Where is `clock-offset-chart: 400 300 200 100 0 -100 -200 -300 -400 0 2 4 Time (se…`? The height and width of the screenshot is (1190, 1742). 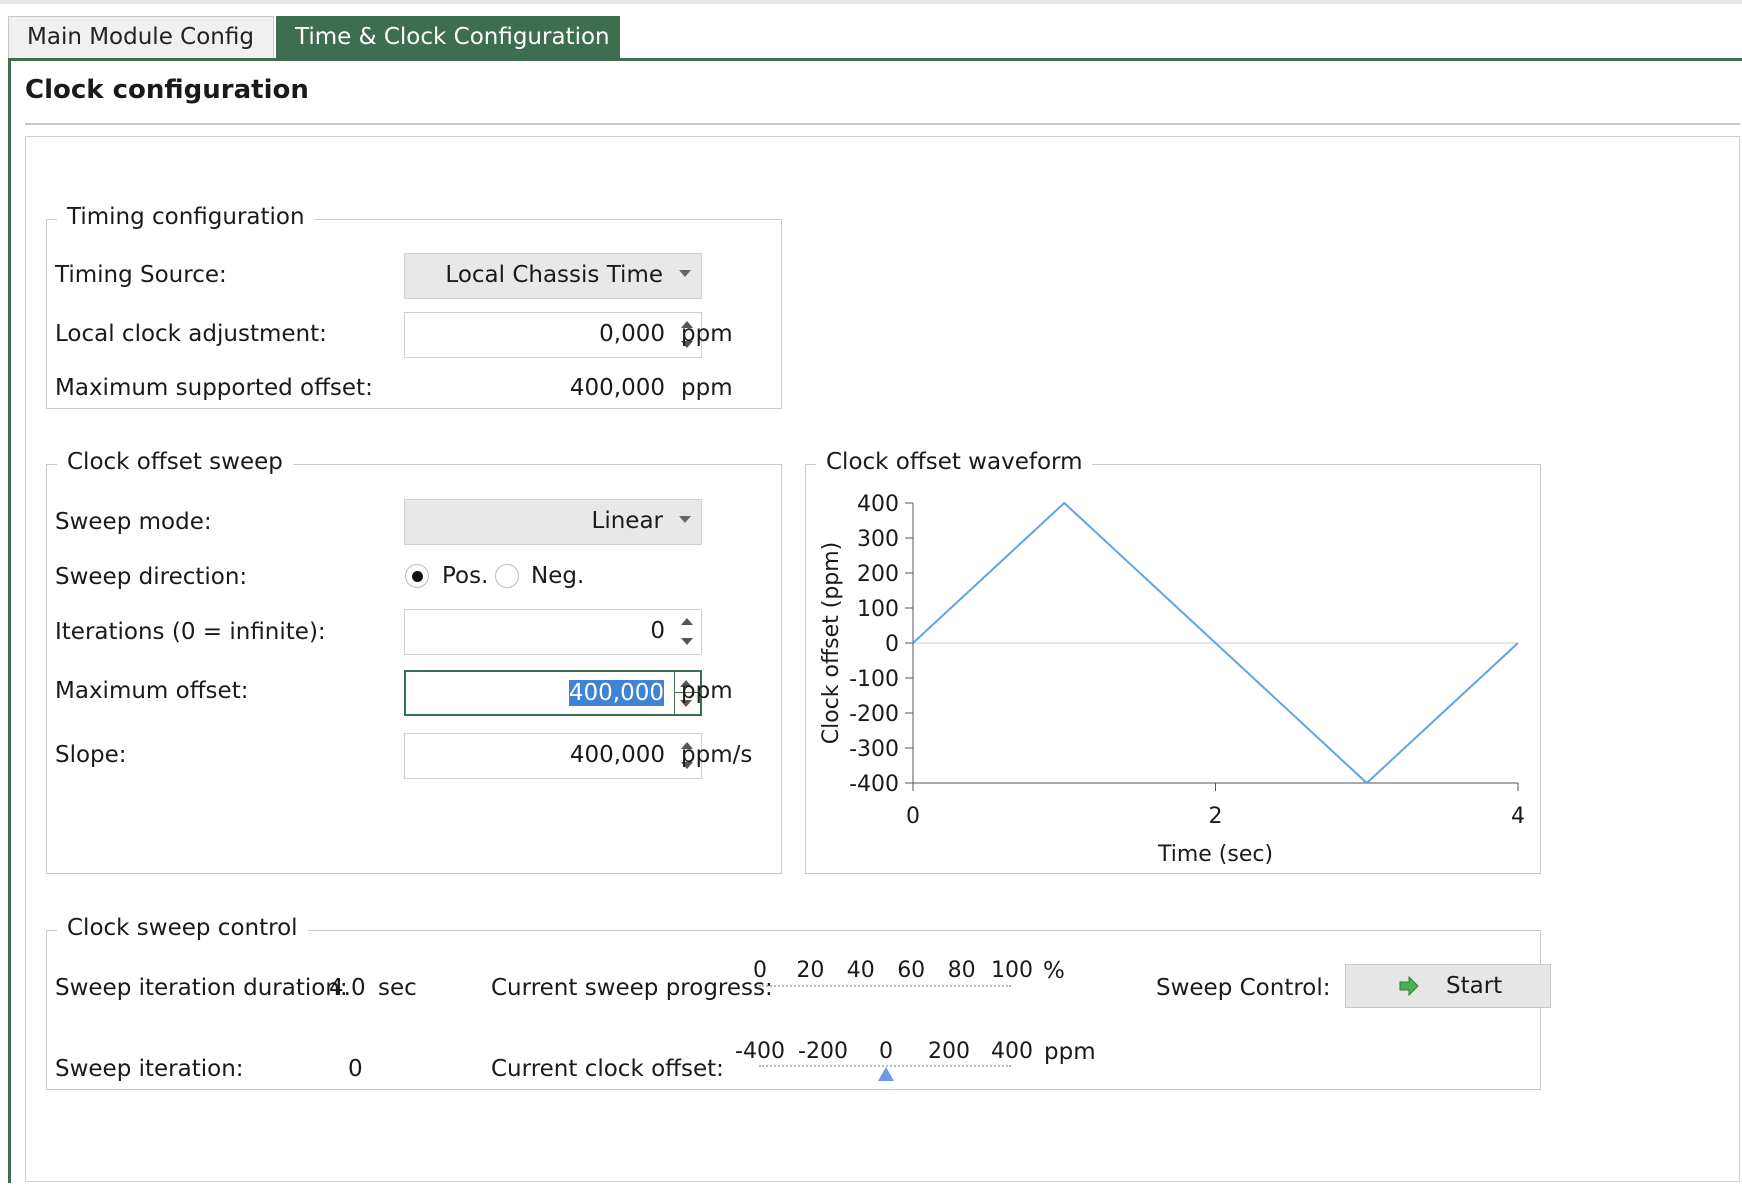
clock-offset-chart: 400 300 200 100 0 -100 -200 -300 -400 0 2 4 Time (se… is located at coordinates (1172, 679).